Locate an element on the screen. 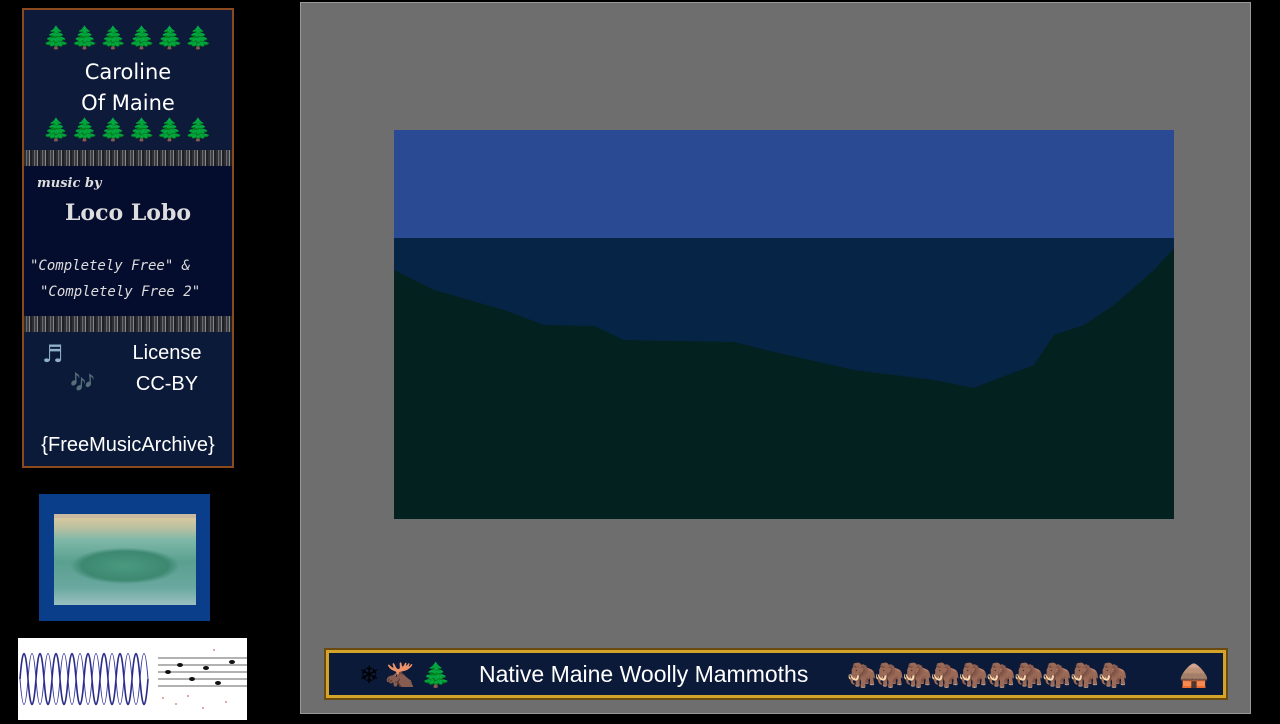  song-title-line-1: Caroline is located at coordinates (128, 72).